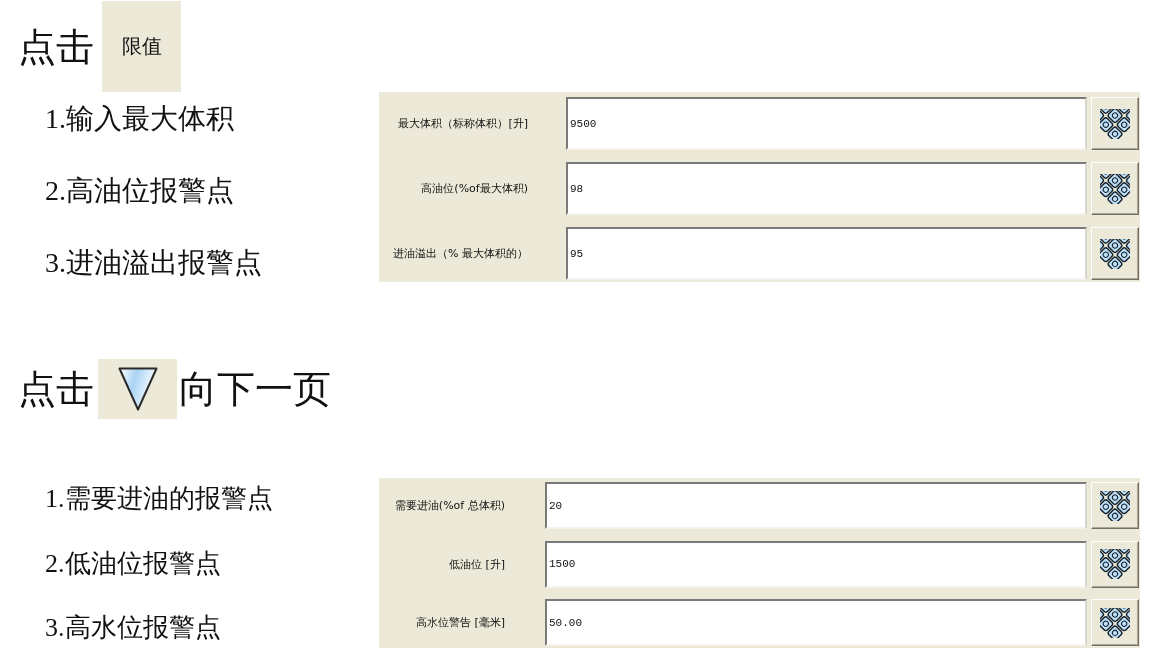 This screenshot has height=653, width=1151. I want to click on limit-value-button: 限值, so click(141, 46).